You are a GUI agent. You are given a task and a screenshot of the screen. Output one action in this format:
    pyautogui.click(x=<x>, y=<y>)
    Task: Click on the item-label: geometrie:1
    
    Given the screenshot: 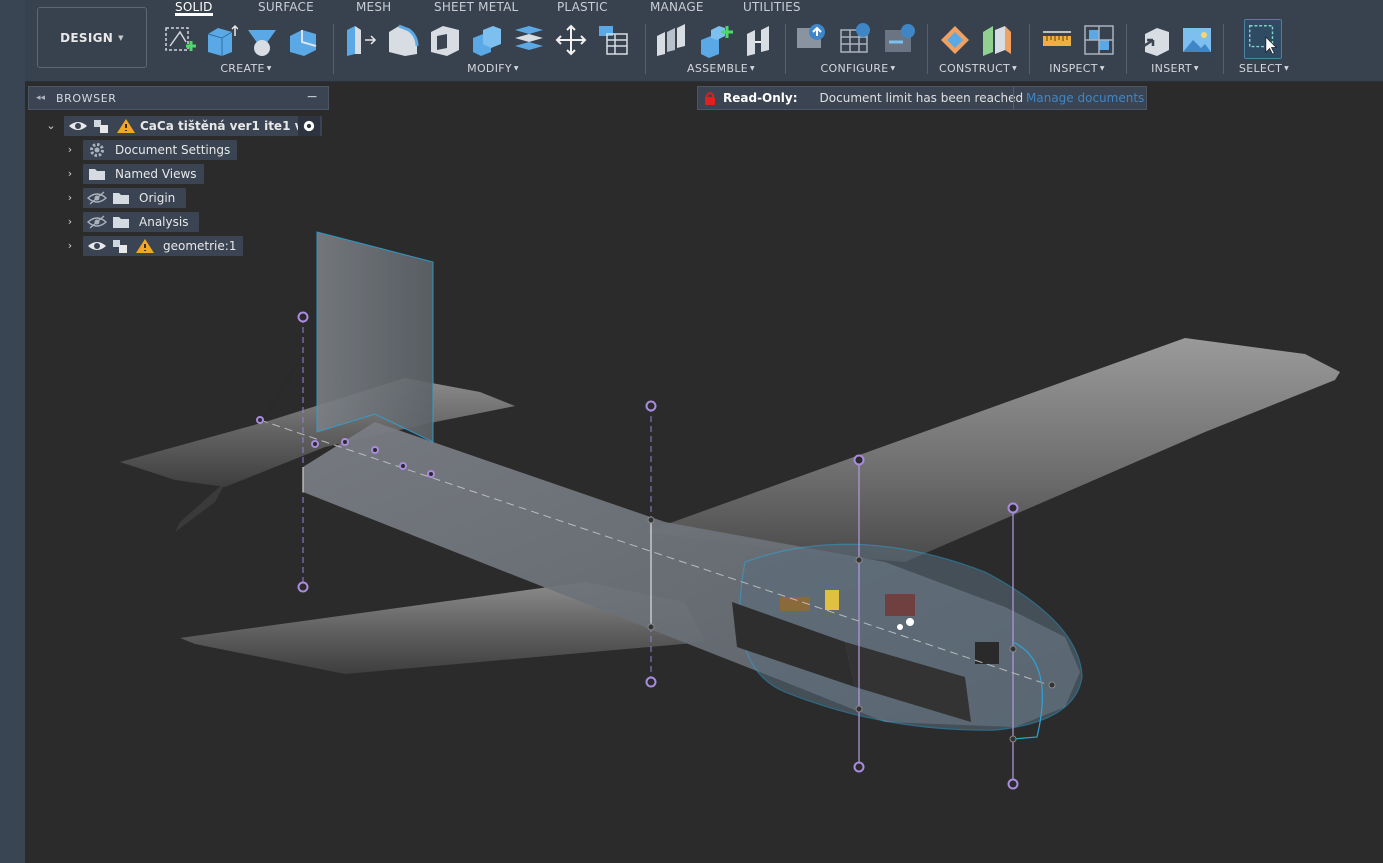 What is the action you would take?
    pyautogui.click(x=200, y=246)
    